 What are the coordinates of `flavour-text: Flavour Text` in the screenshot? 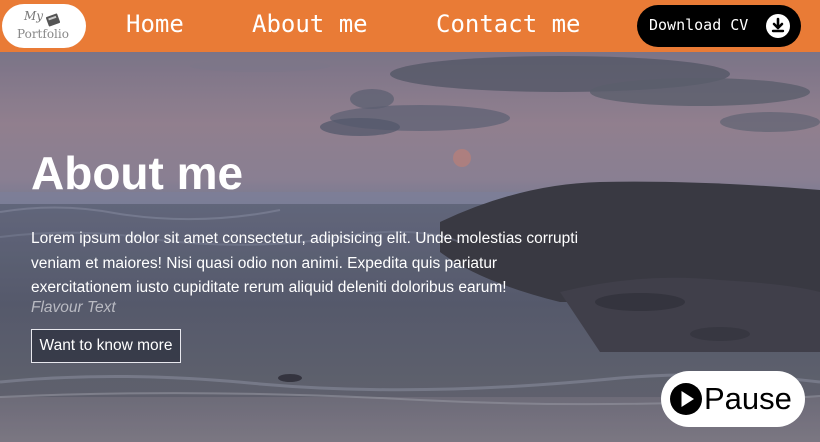 It's located at (73, 307).